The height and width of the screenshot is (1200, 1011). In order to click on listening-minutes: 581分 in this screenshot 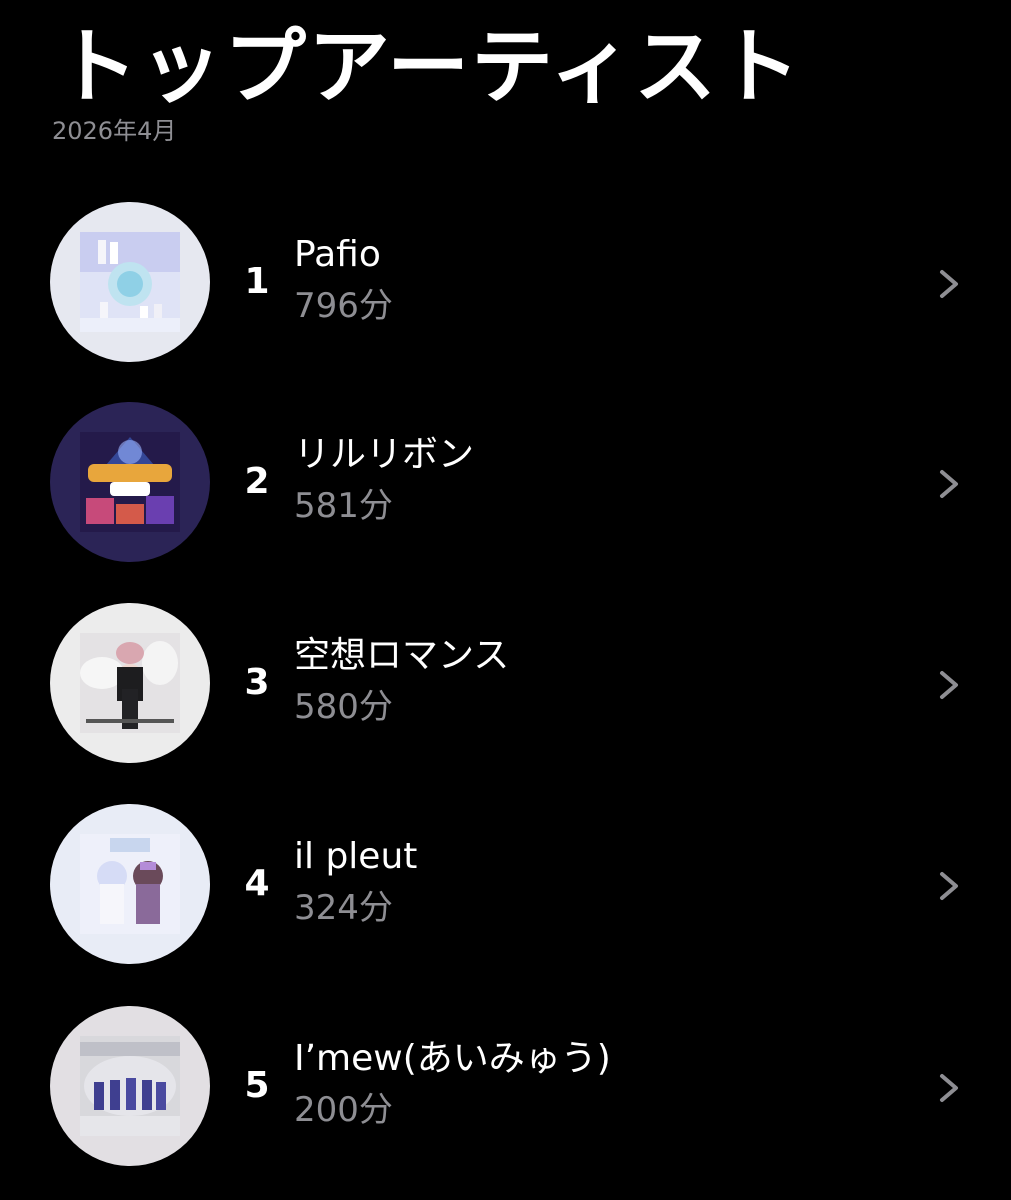, I will do `click(343, 506)`.